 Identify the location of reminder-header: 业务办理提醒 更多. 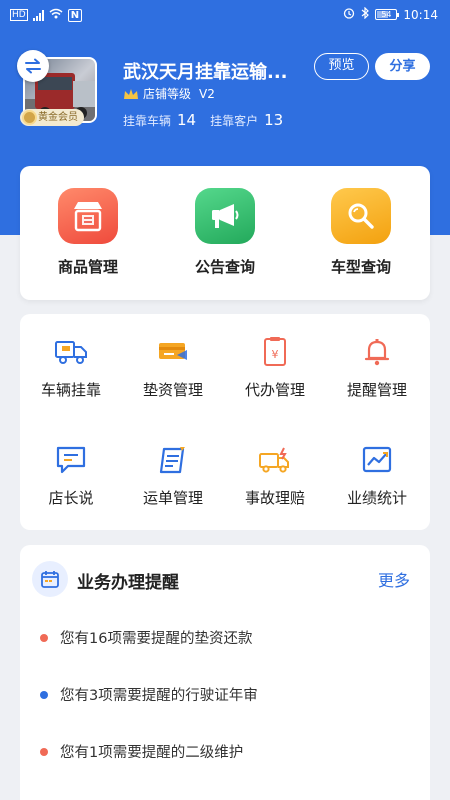
(225, 578).